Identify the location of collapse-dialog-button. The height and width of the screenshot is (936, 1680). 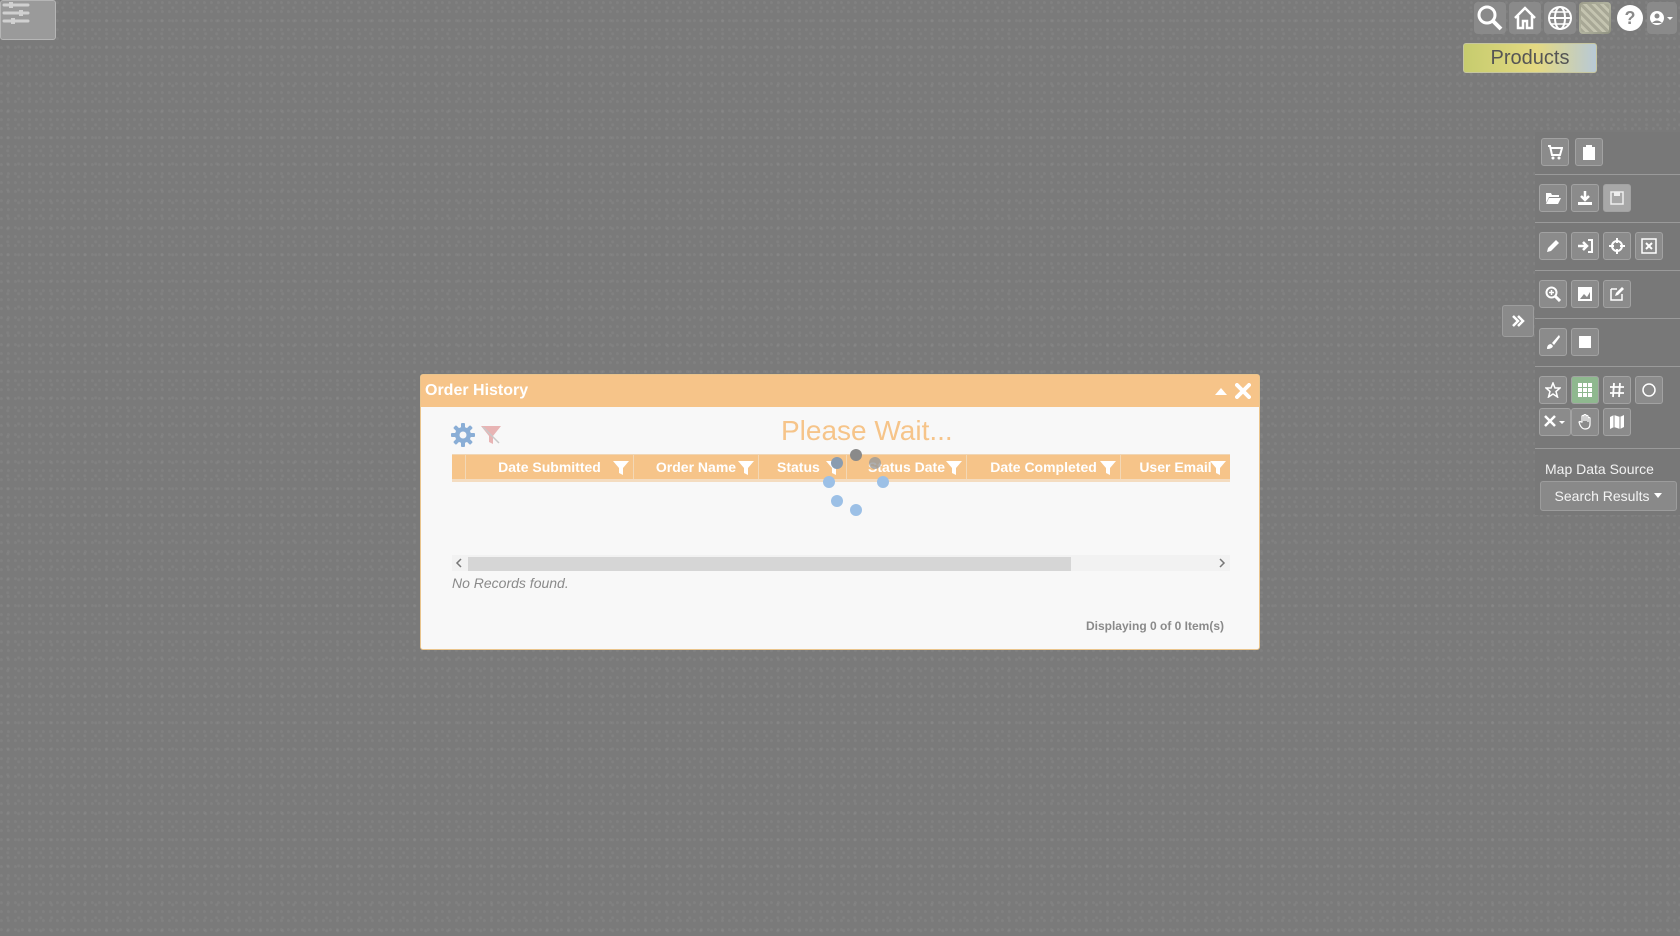
(1221, 391).